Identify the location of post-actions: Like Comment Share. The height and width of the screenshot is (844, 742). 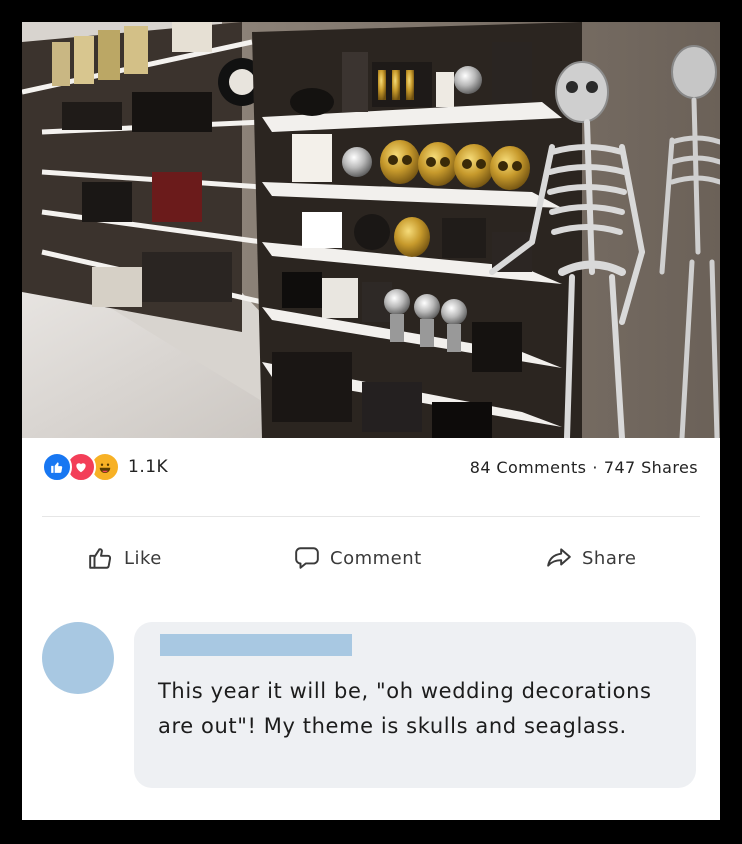
(371, 558).